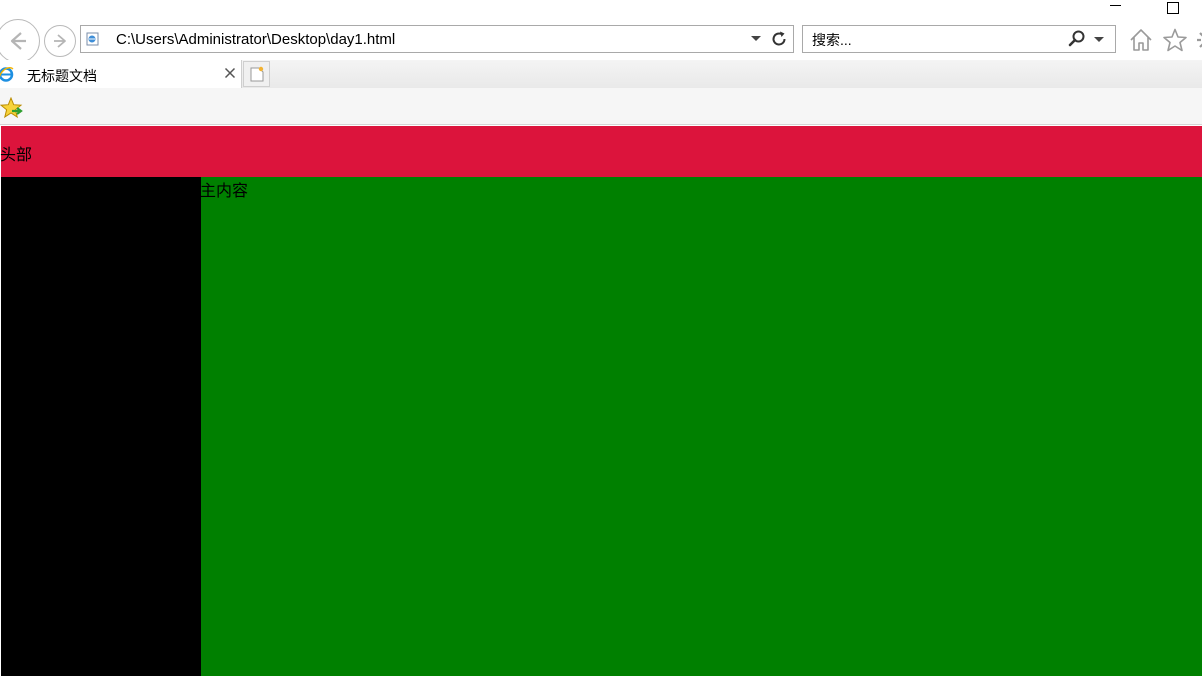  I want to click on tab-active: 无标题文档, so click(121, 74).